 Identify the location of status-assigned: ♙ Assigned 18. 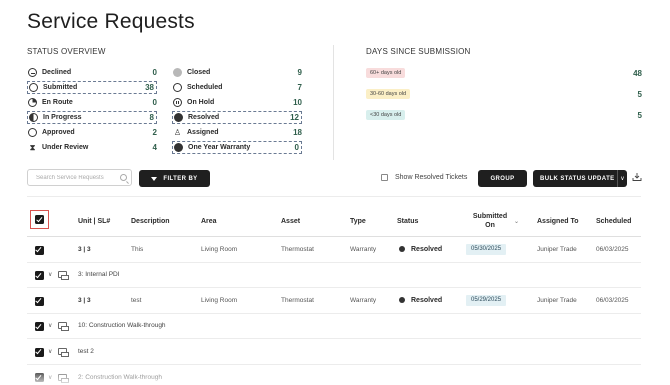
(237, 132).